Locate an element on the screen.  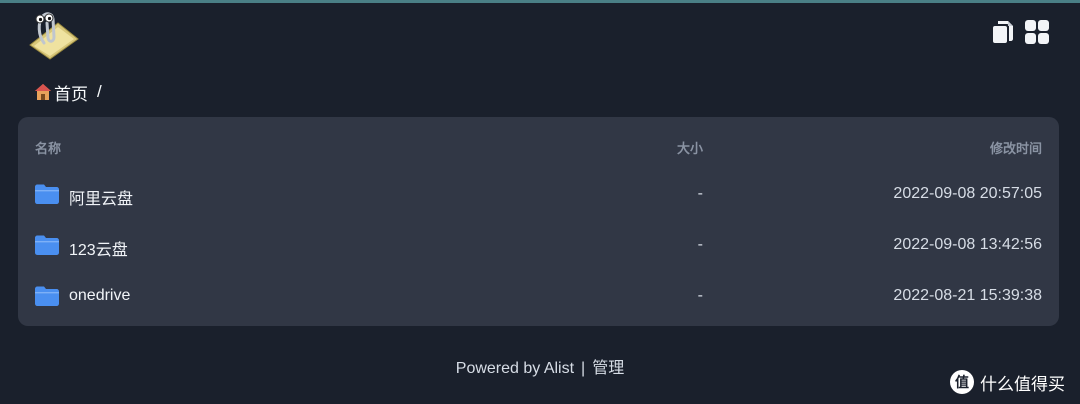
table-header: 名称 大小 修改时间 is located at coordinates (538, 145).